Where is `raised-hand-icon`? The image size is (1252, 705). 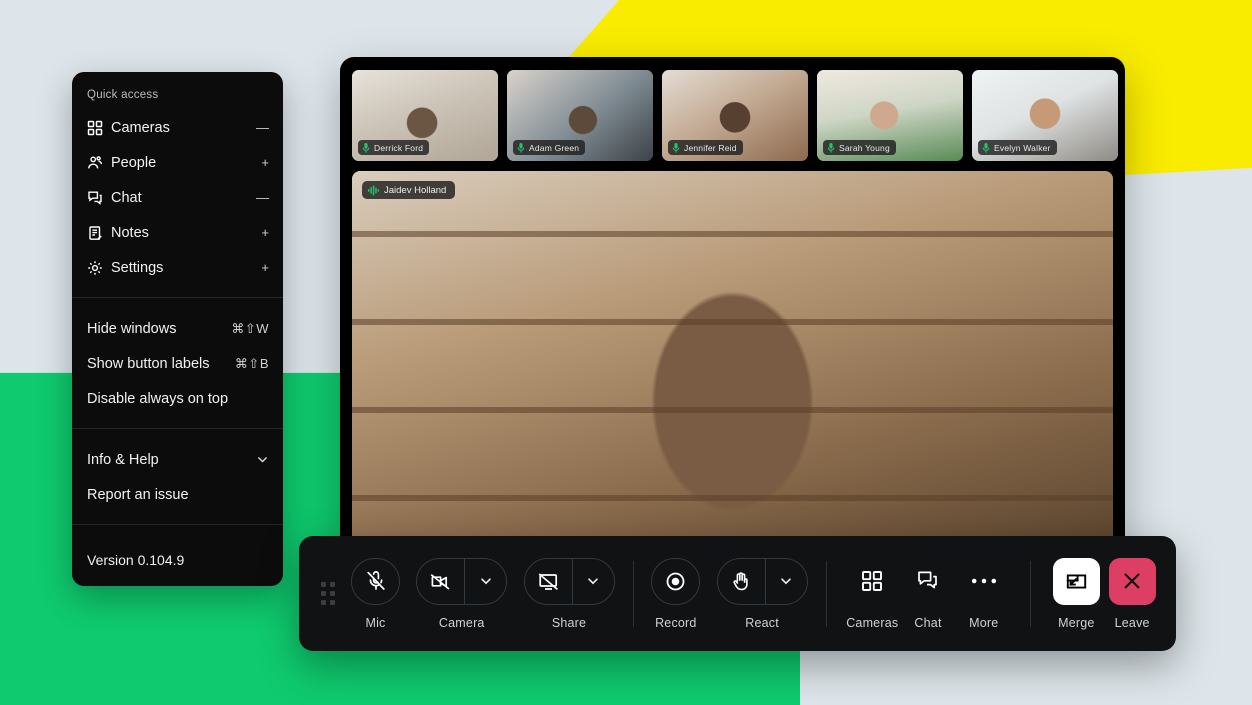
raised-hand-icon is located at coordinates (741, 581).